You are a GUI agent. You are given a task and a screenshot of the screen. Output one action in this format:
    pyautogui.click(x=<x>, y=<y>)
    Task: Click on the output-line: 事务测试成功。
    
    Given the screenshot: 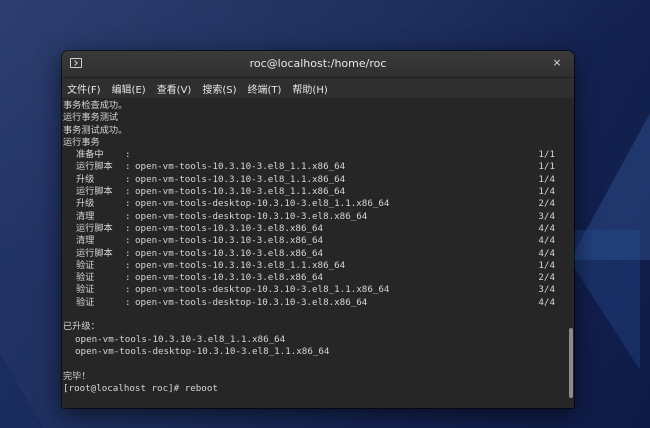 What is the action you would take?
    pyautogui.click(x=95, y=130)
    